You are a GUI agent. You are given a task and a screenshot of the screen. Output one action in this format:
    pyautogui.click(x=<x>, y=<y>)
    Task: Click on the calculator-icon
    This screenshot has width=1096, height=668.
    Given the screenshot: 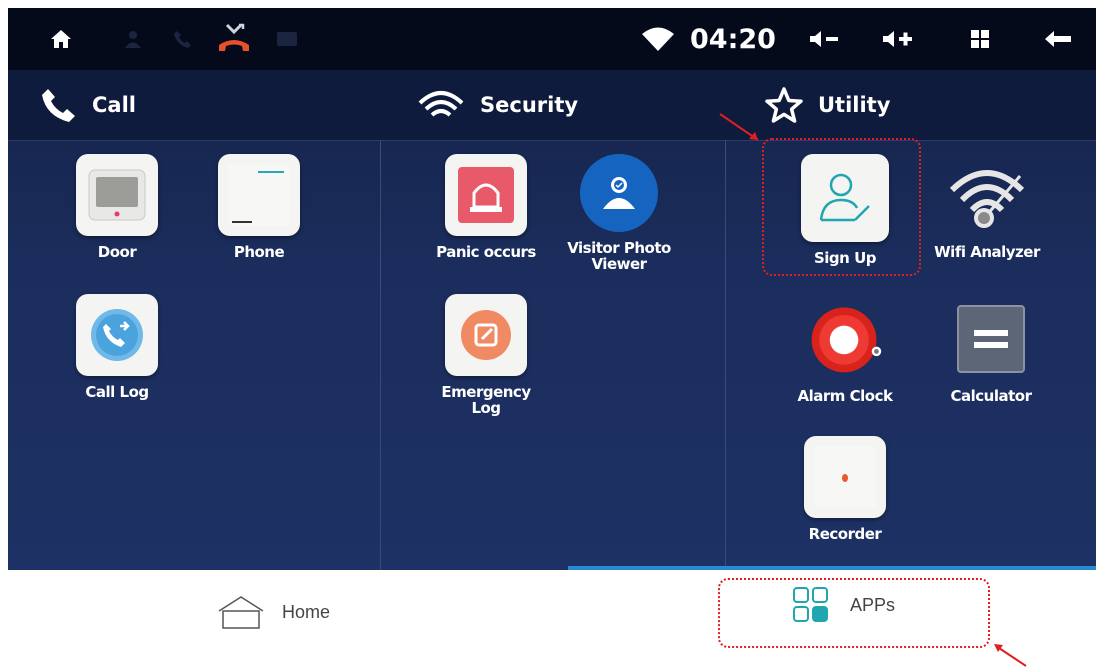 What is the action you would take?
    pyautogui.click(x=991, y=339)
    